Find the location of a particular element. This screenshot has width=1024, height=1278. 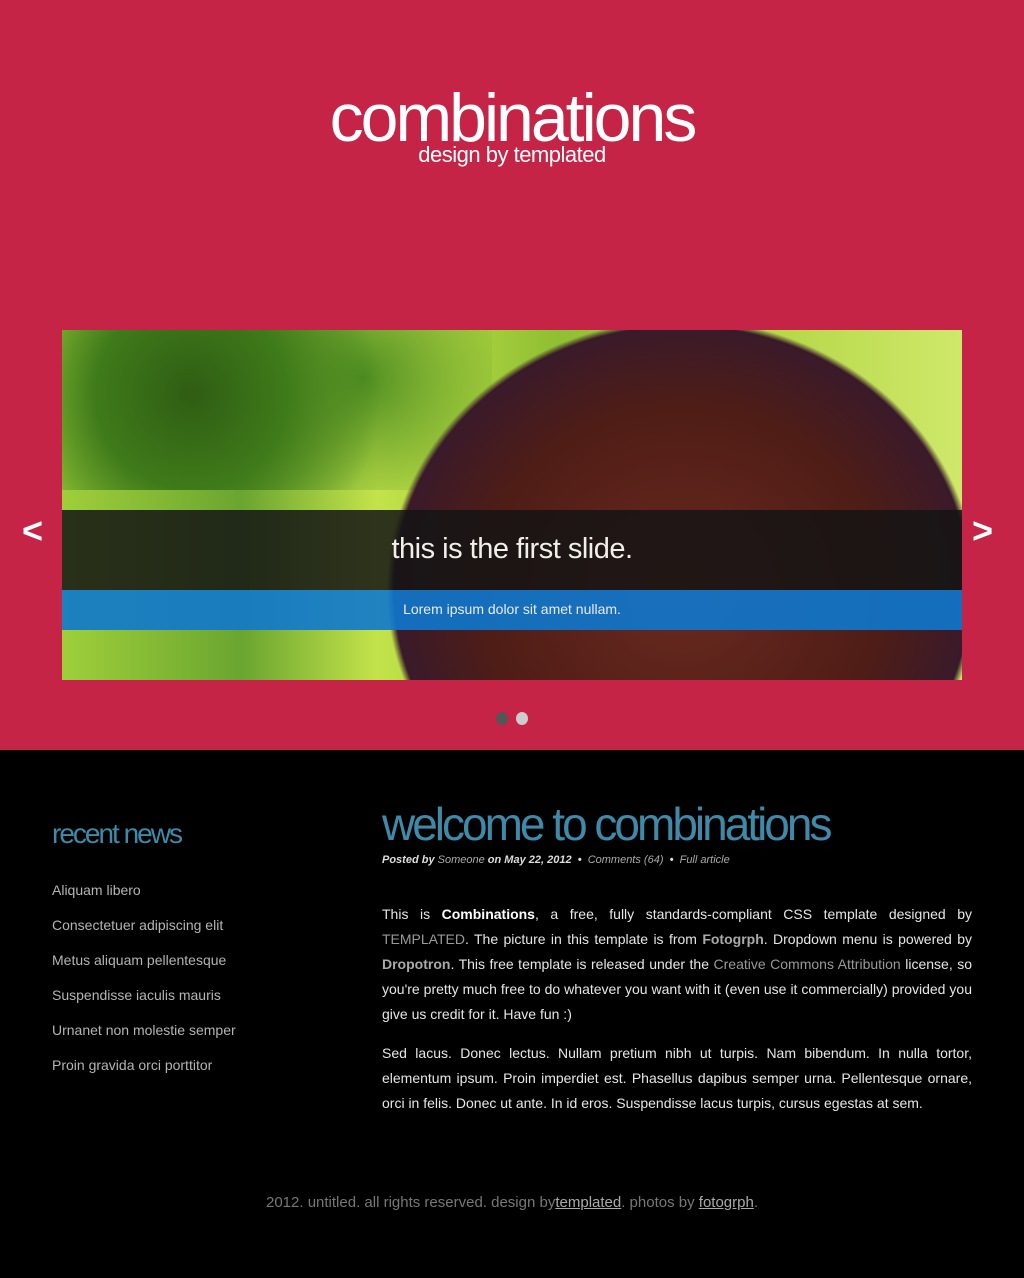

templated-link: TEMPLATED is located at coordinates (423, 939).